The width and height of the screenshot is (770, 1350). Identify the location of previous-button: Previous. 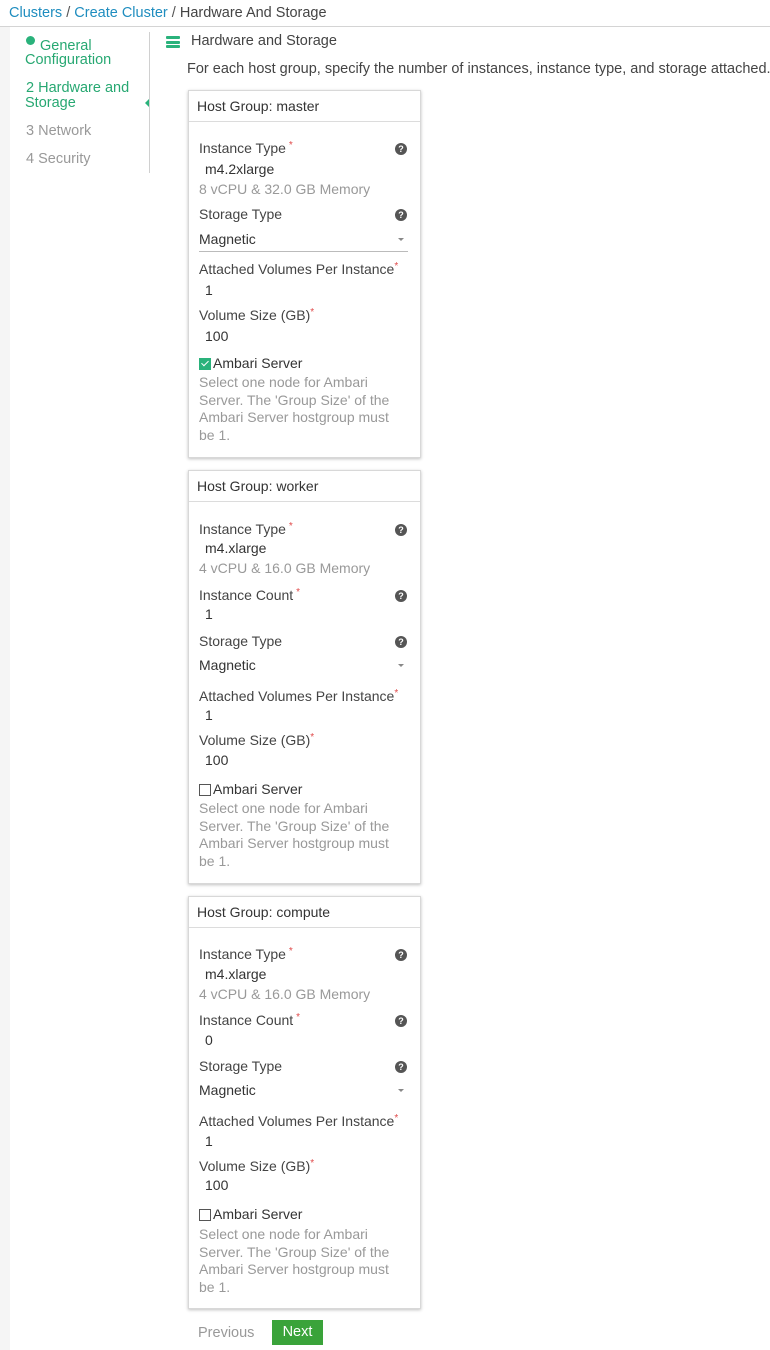
(226, 1333).